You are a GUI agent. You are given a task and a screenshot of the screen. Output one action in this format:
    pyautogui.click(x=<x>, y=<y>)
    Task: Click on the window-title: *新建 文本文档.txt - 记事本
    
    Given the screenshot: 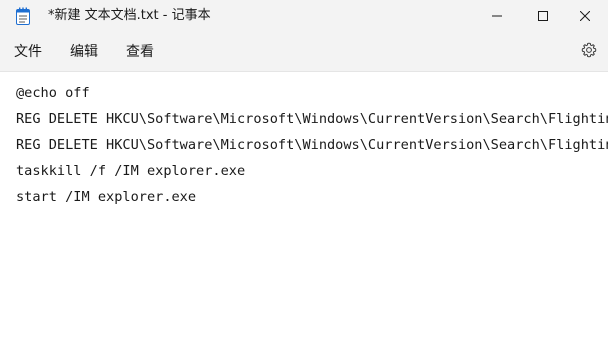 What is the action you would take?
    pyautogui.click(x=129, y=15)
    